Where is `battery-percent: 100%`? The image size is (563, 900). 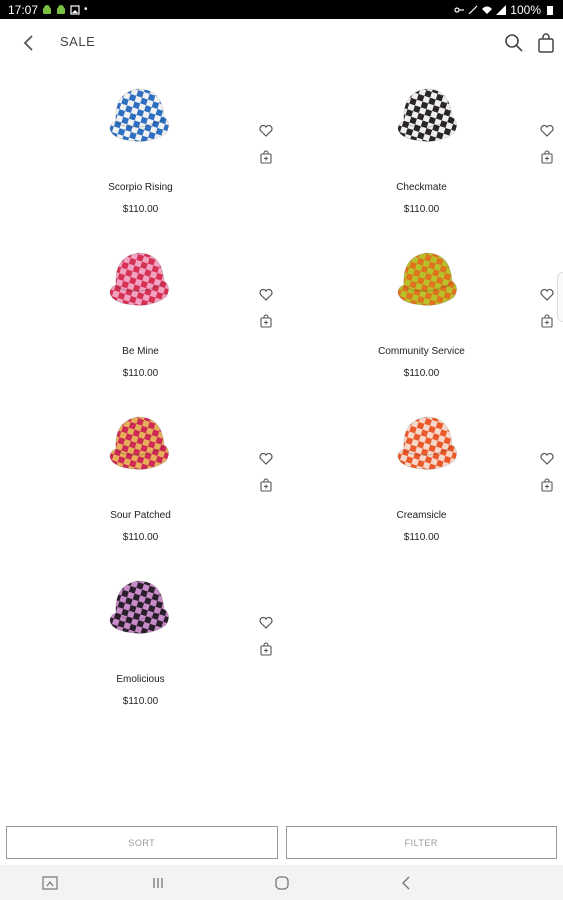
battery-percent: 100% is located at coordinates (525, 9).